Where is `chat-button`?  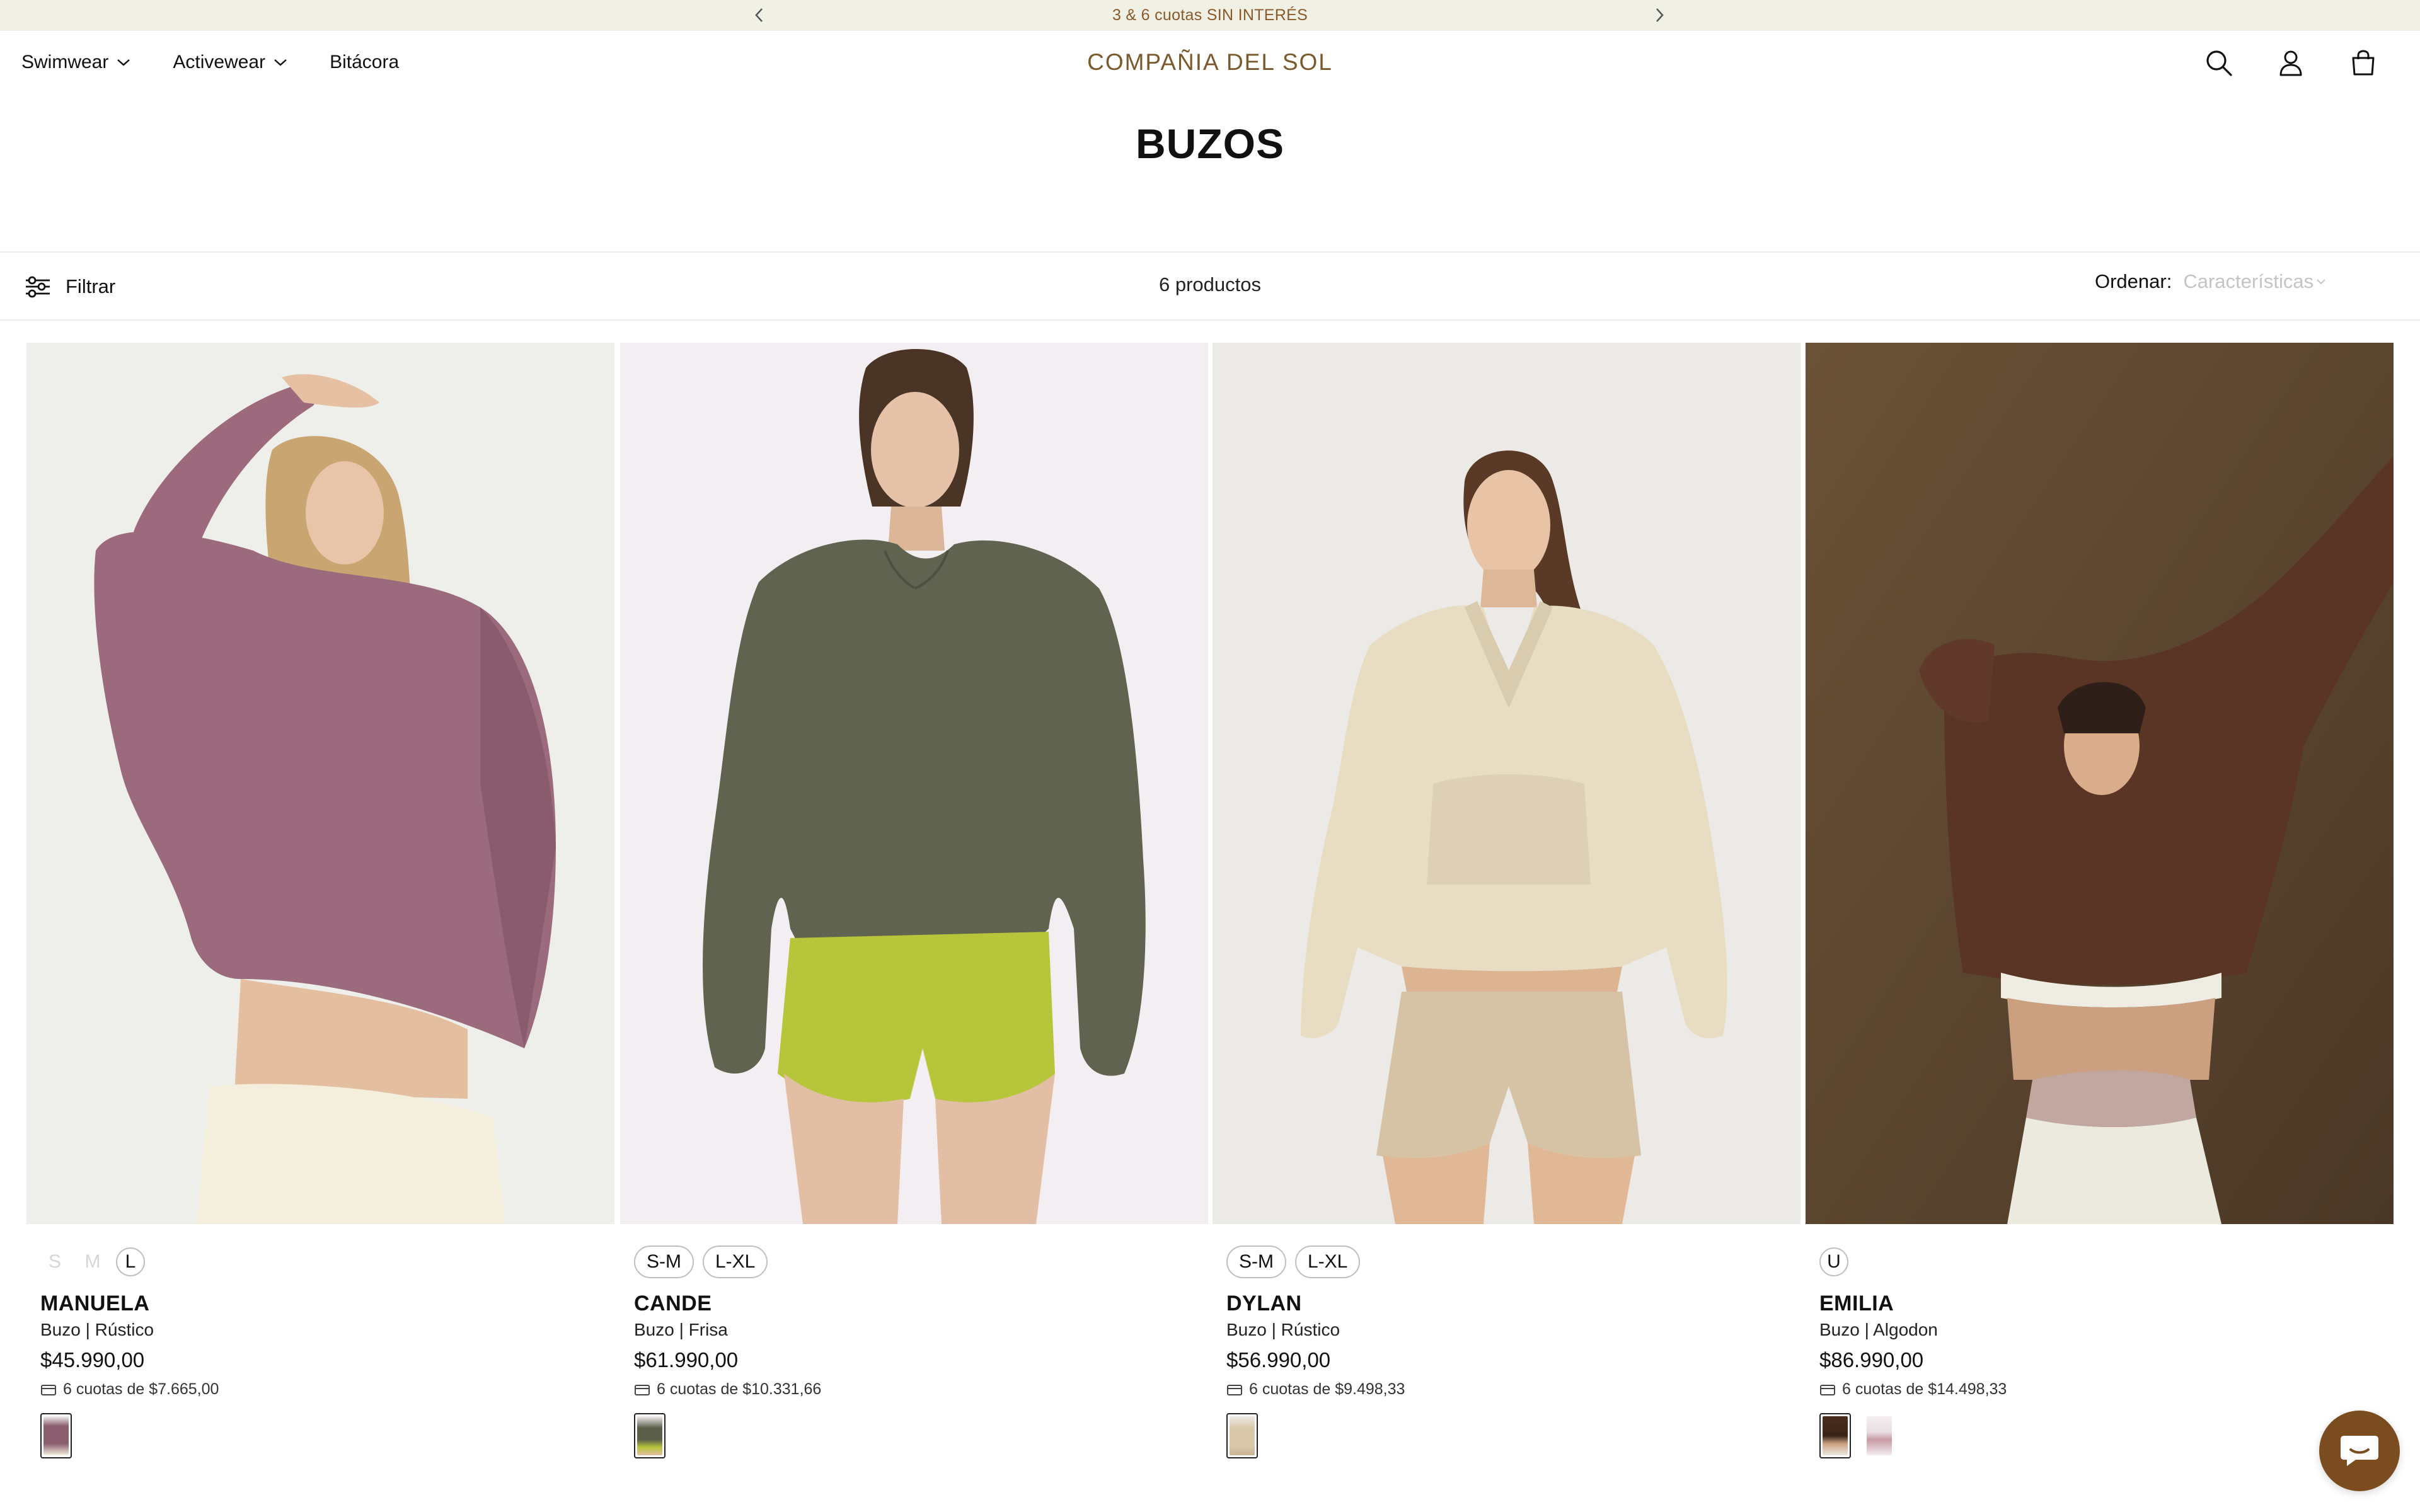
chat-button is located at coordinates (2359, 1451).